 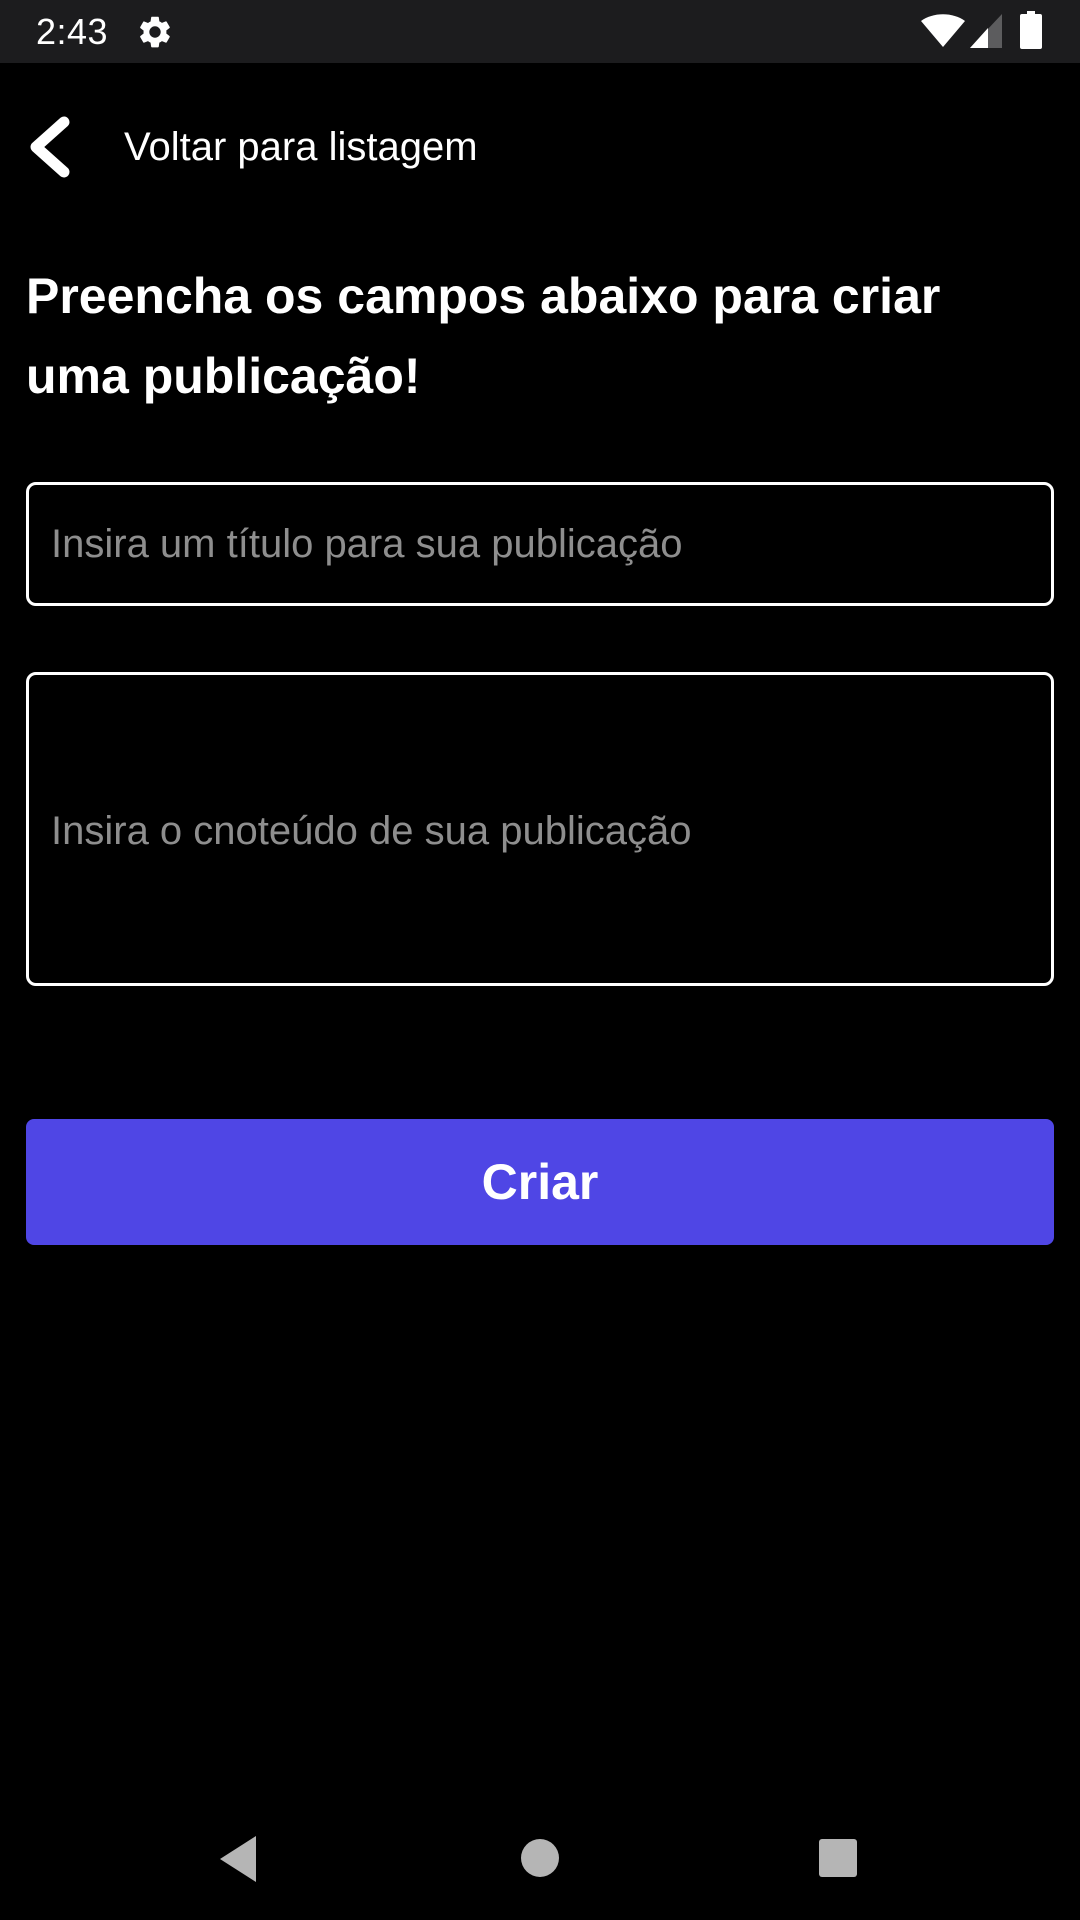 What do you see at coordinates (72, 31) in the screenshot?
I see `status-time: 2:43` at bounding box center [72, 31].